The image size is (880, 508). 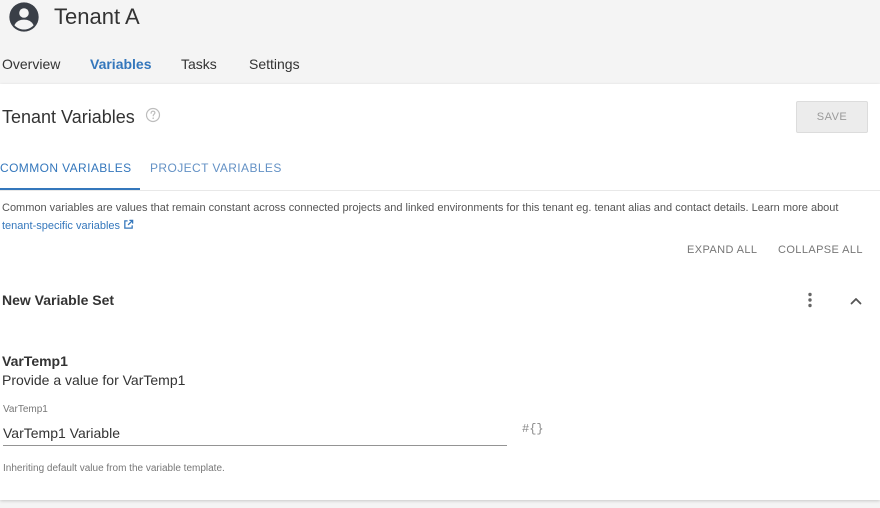 What do you see at coordinates (66, 168) in the screenshot?
I see `tab-common-variables: COMMON VARIABLES` at bounding box center [66, 168].